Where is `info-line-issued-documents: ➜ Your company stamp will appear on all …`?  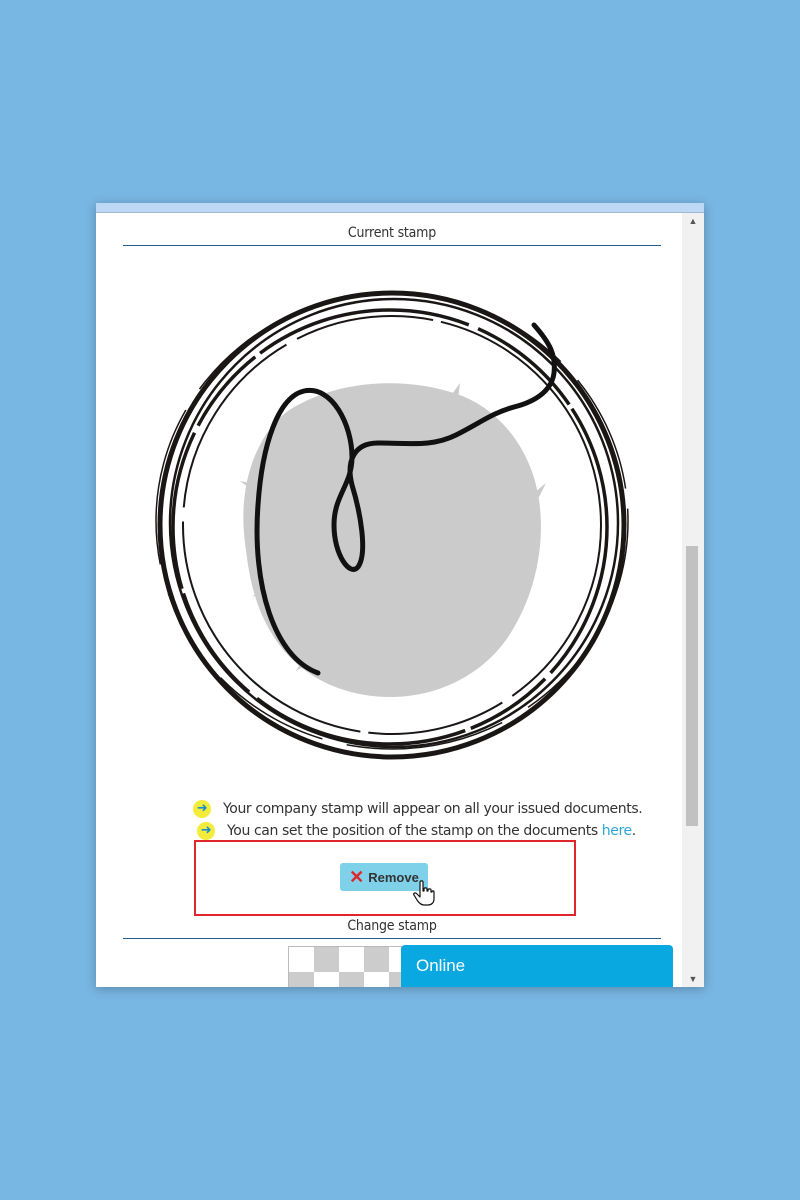
info-line-issued-documents: ➜ Your company stamp will appear on all … is located at coordinates (418, 809).